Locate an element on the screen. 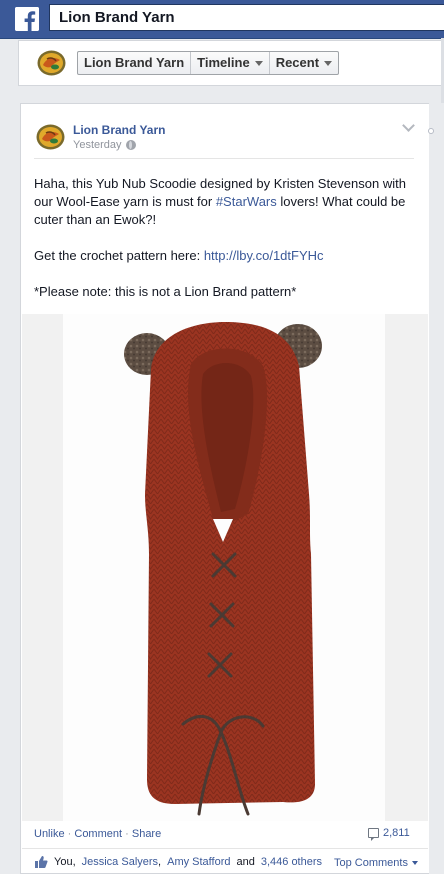  page-avatar is located at coordinates (51, 63).